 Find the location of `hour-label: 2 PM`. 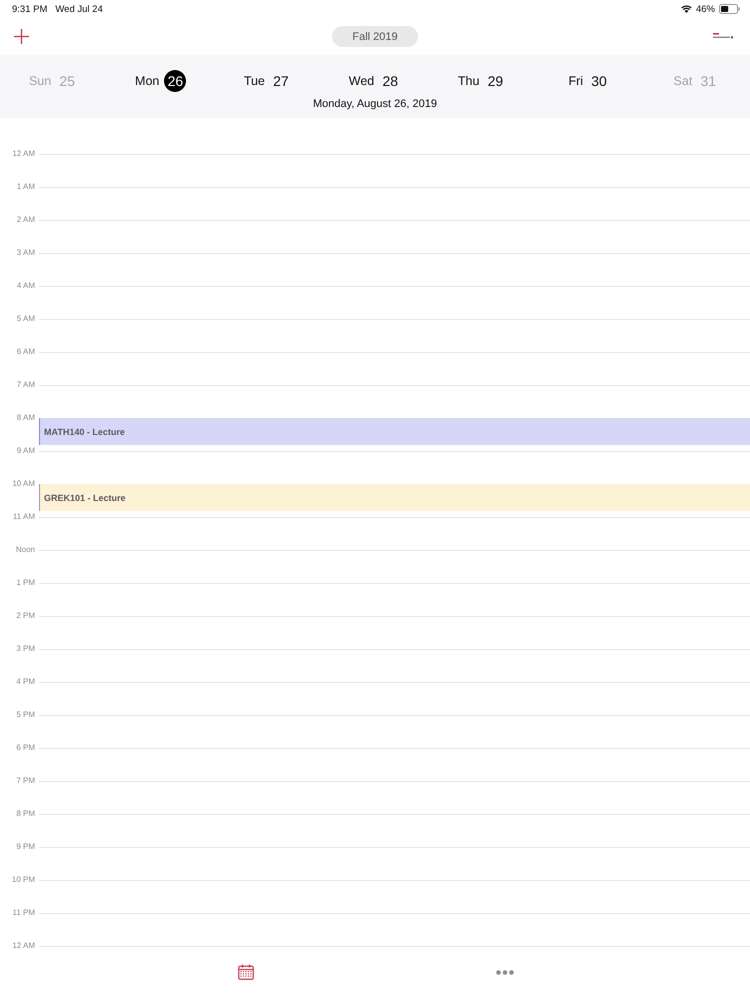

hour-label: 2 PM is located at coordinates (25, 616).